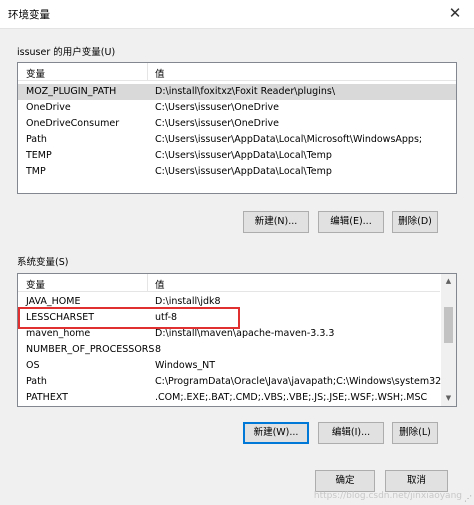  Describe the element at coordinates (188, 301) in the screenshot. I see `row-value: D:\install\jdk8` at that location.